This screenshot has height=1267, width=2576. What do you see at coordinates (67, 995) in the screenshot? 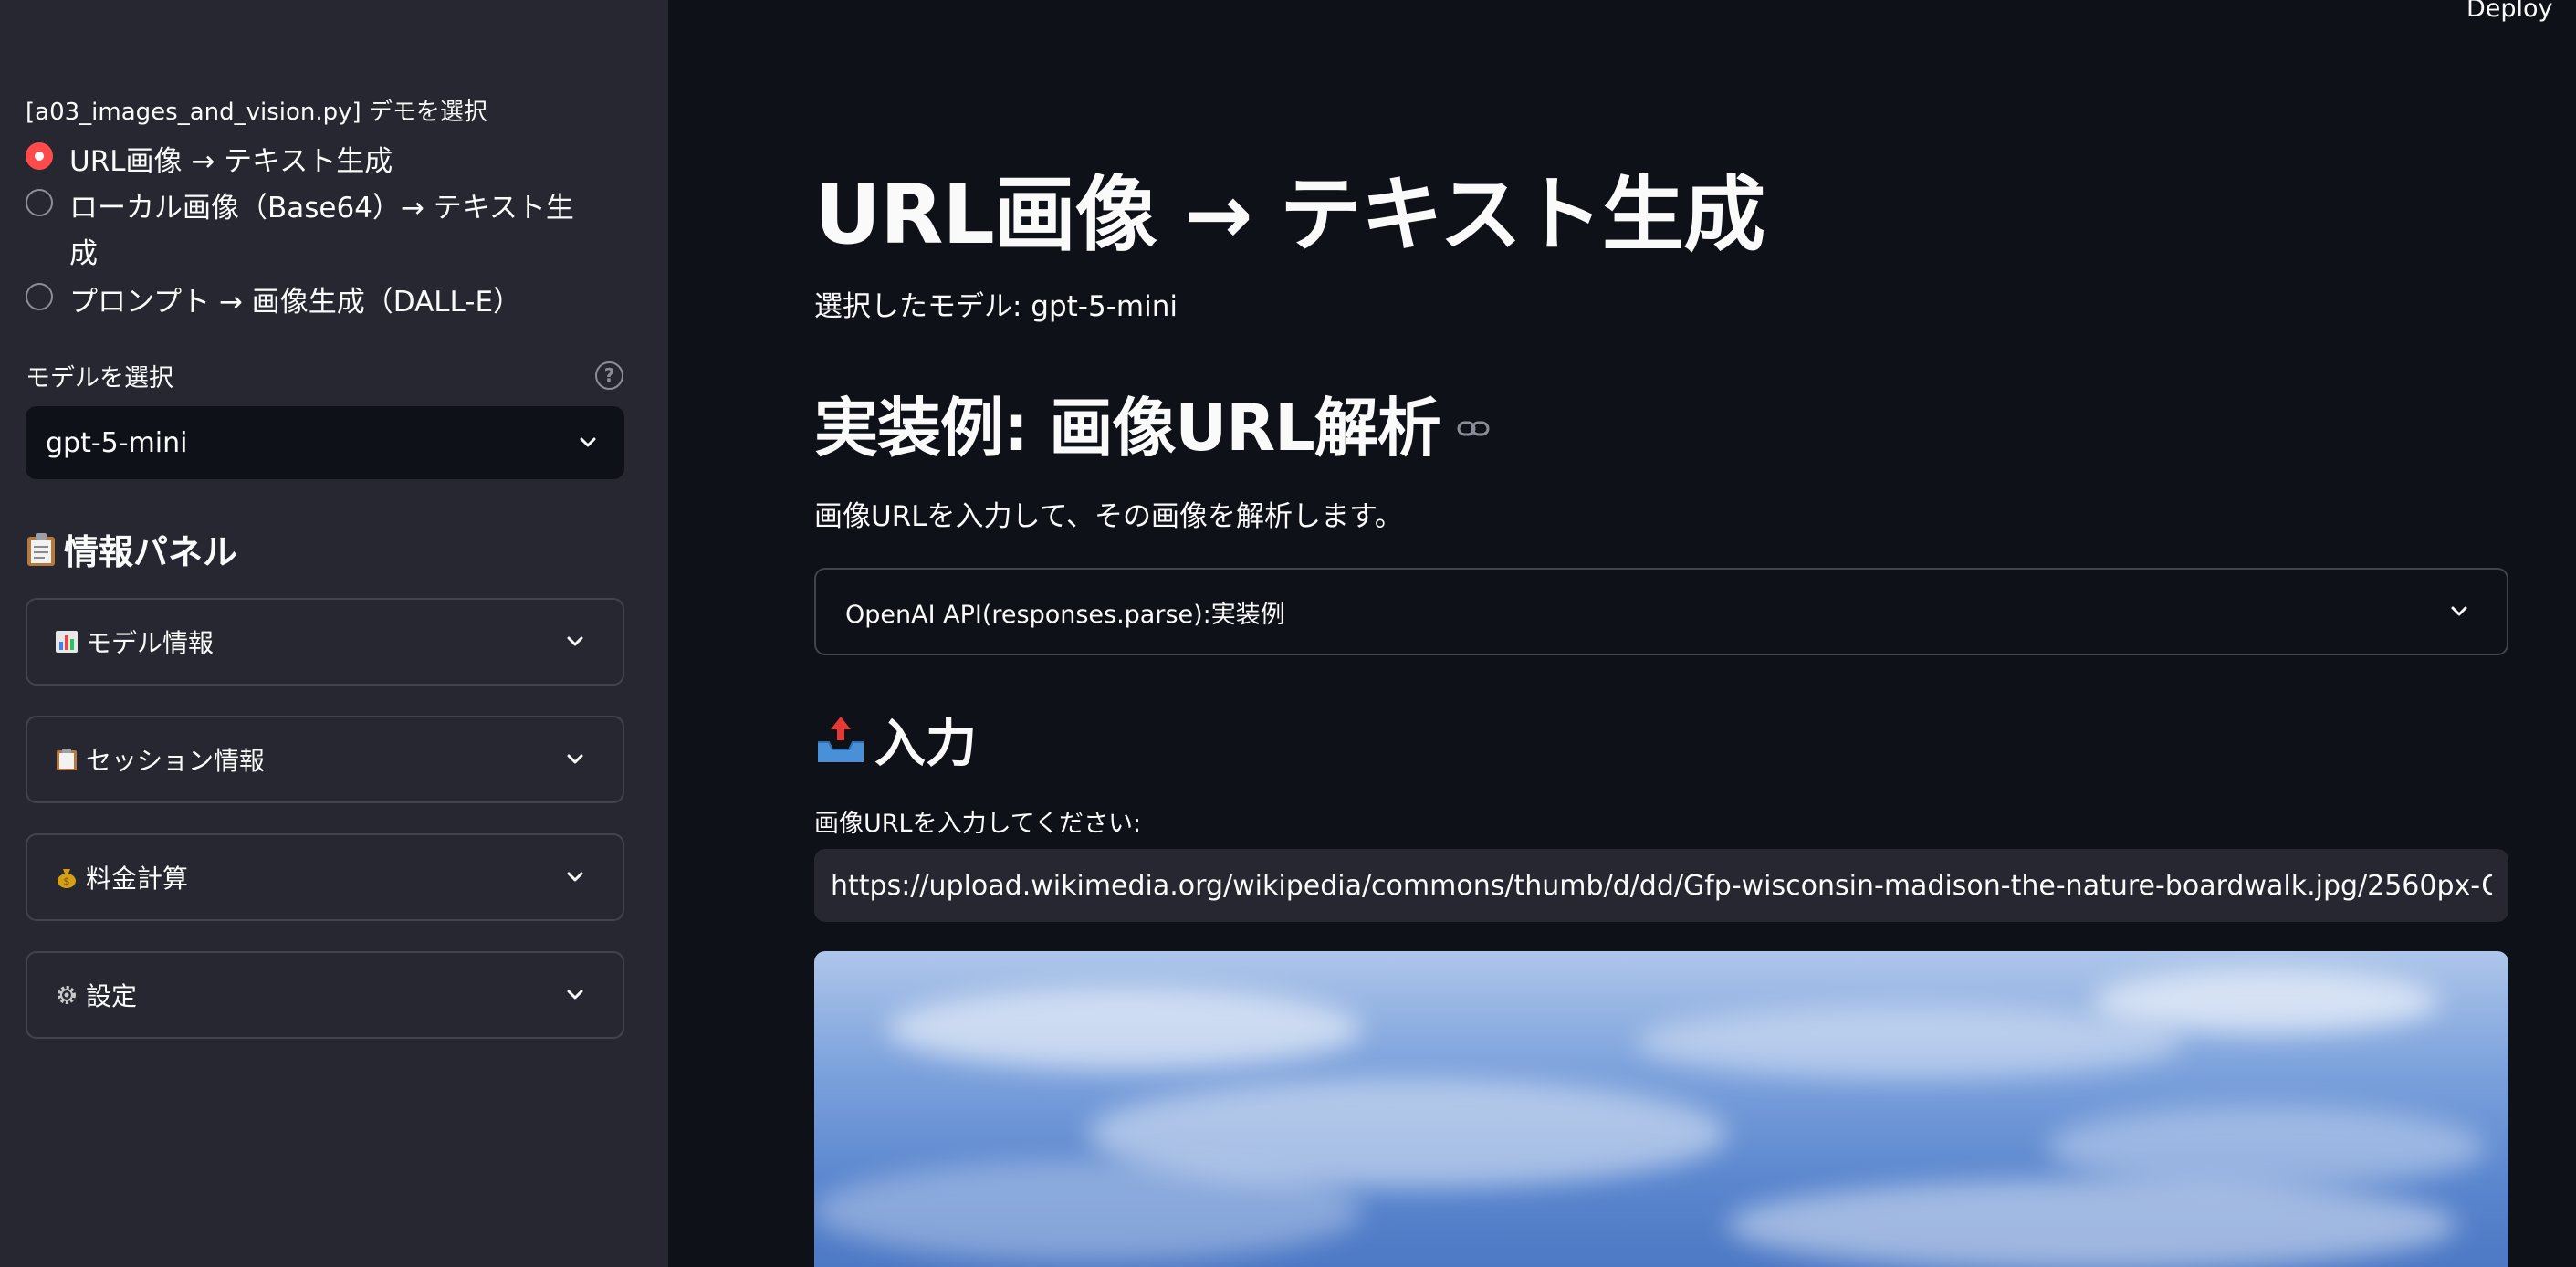
I see `gear-icon` at bounding box center [67, 995].